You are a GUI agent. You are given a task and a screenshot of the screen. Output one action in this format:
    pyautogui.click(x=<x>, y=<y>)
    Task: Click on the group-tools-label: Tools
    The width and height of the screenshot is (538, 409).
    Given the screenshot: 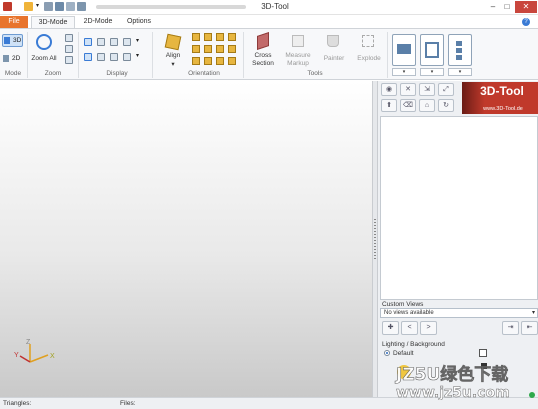 What is the action you would take?
    pyautogui.click(x=315, y=73)
    